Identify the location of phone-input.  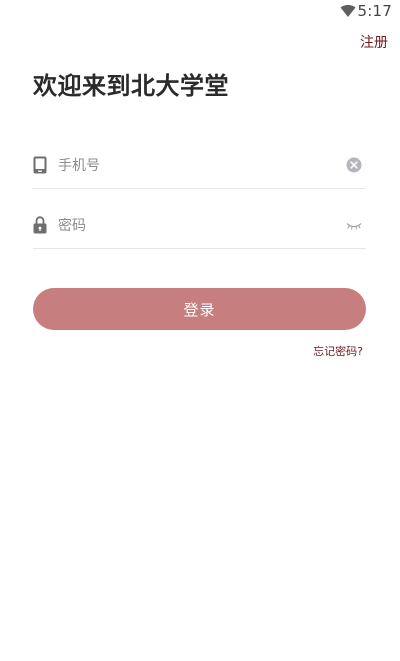
(193, 166).